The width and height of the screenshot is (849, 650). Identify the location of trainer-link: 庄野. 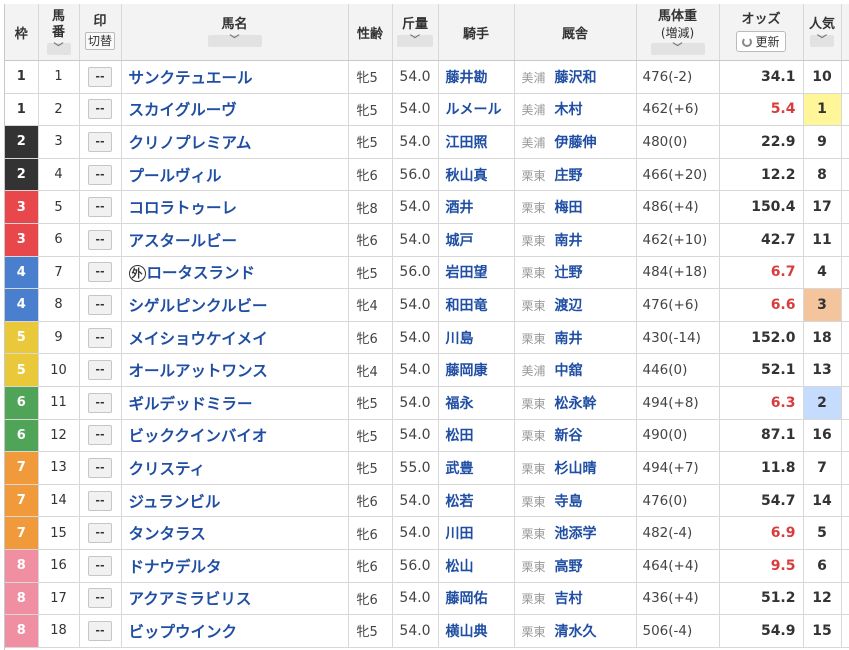
(569, 176).